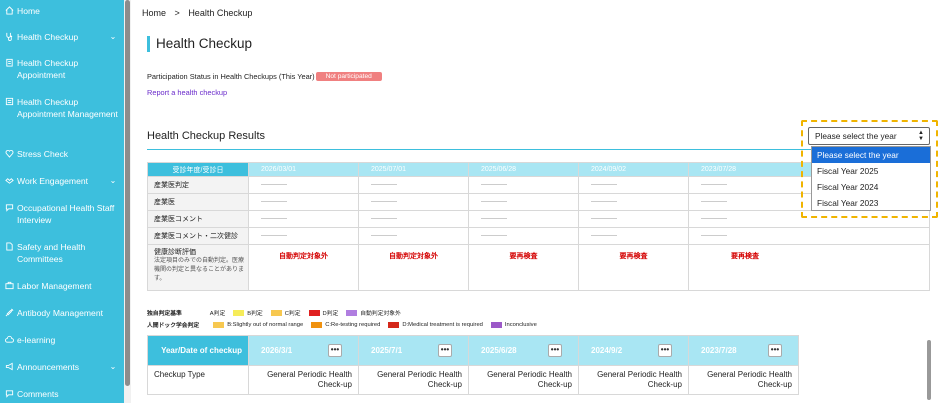 The height and width of the screenshot is (403, 938). I want to click on row-label: Checkup Type, so click(198, 380).